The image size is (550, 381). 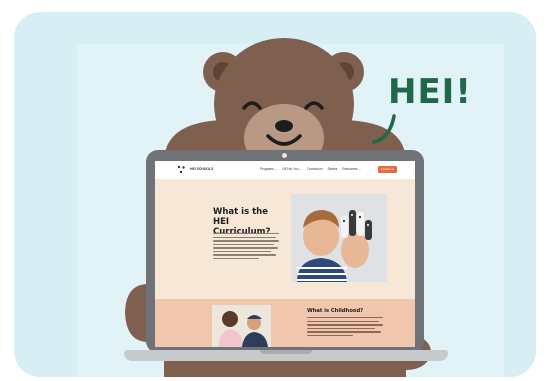 I want to click on childhood-section: What is Childhood?, so click(x=285, y=323).